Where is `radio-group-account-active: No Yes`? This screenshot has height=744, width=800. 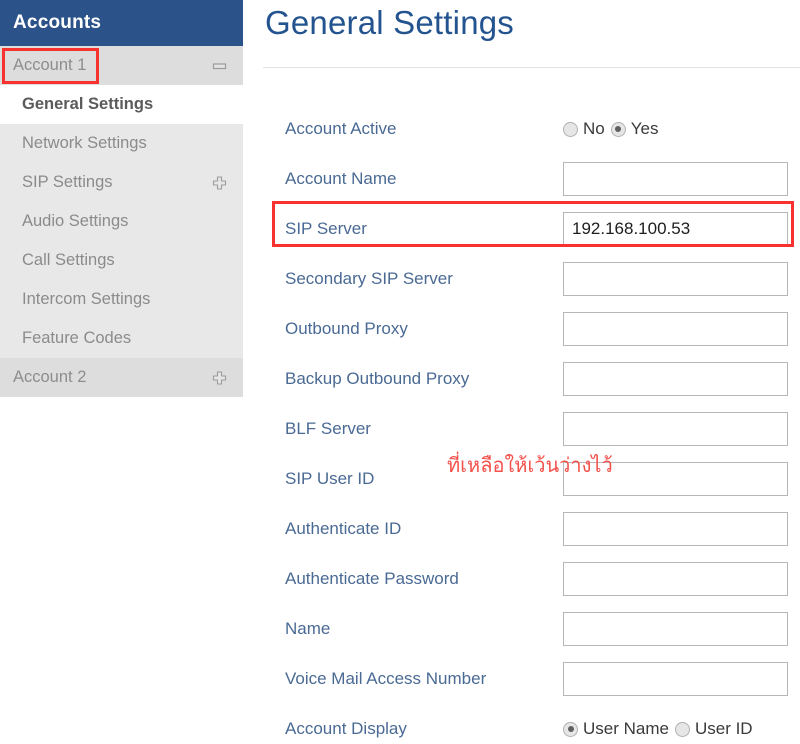 radio-group-account-active: No Yes is located at coordinates (675, 129).